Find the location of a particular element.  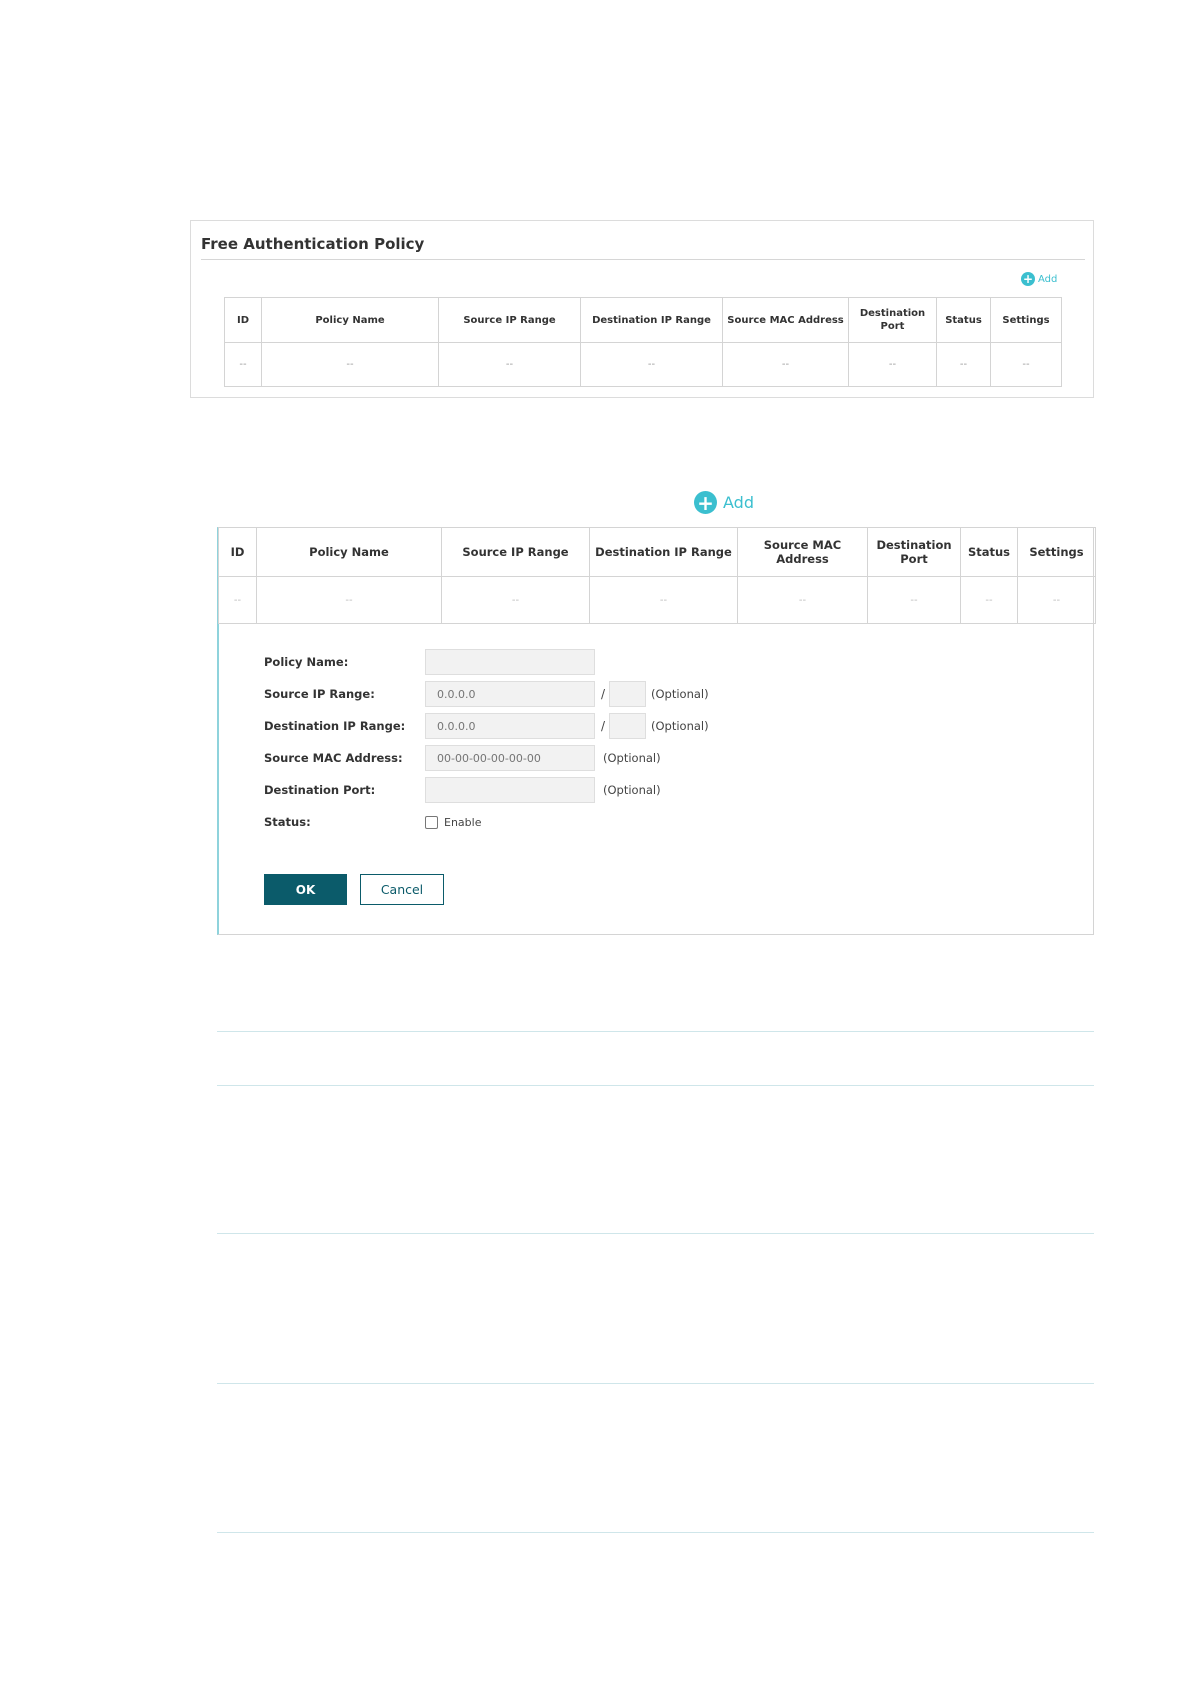

policy-name-row: Policy Name: is located at coordinates (429, 662).